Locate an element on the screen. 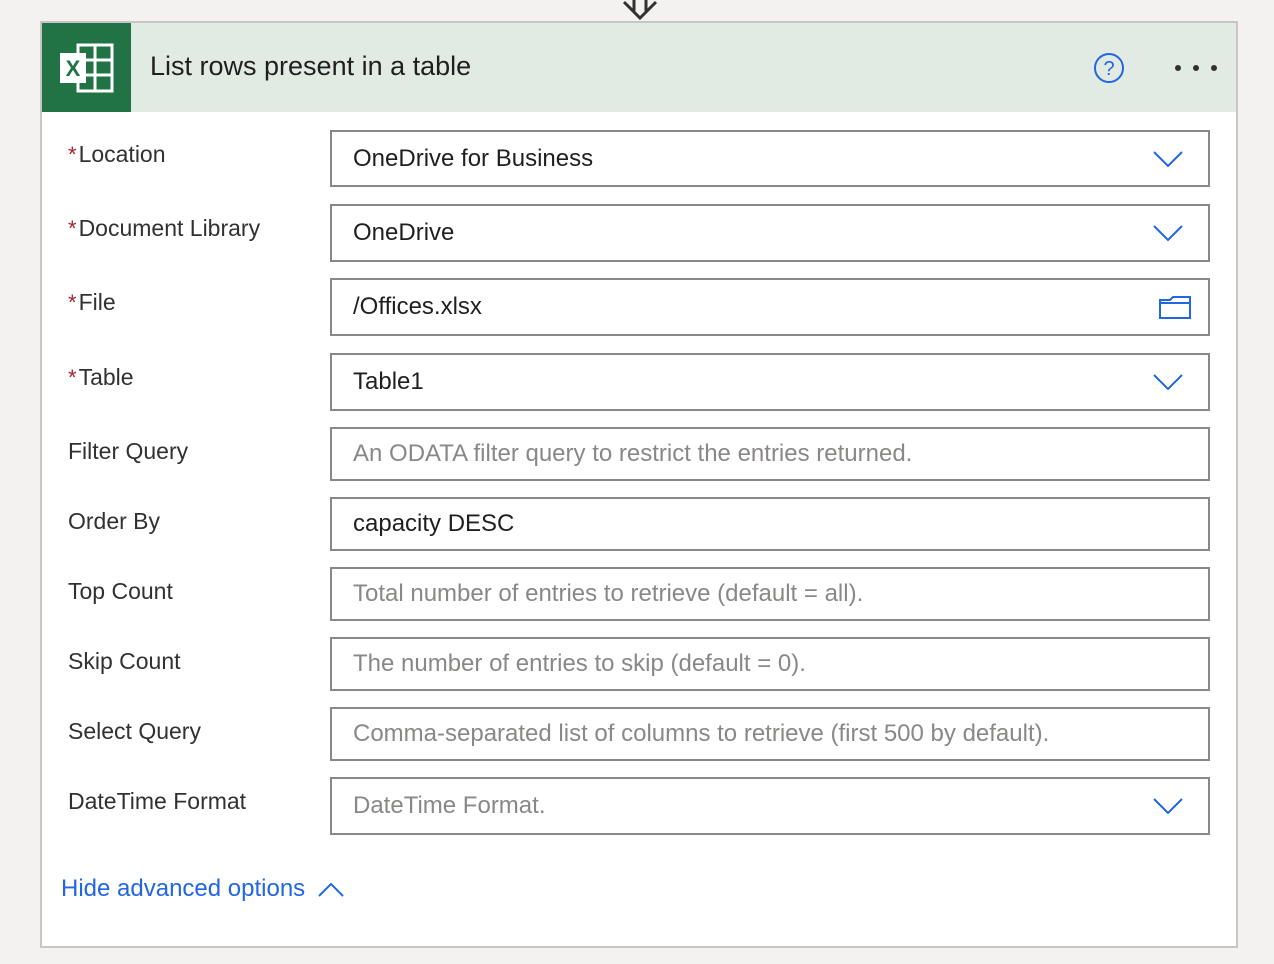 This screenshot has height=964, width=1274. hide-advanced-options-link: Hide advanced options is located at coordinates (183, 889).